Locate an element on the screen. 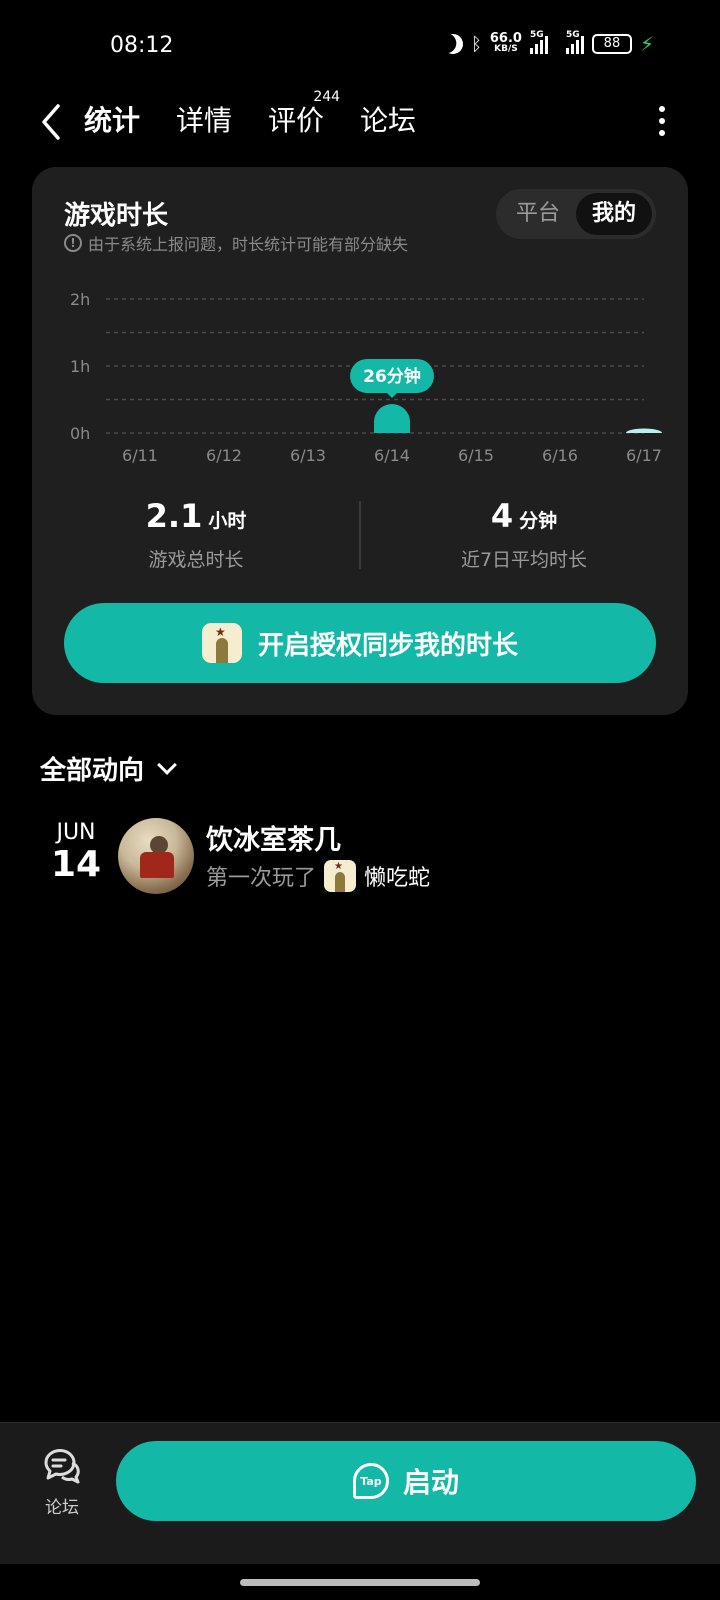  charging-icon: ⚡ is located at coordinates (646, 44).